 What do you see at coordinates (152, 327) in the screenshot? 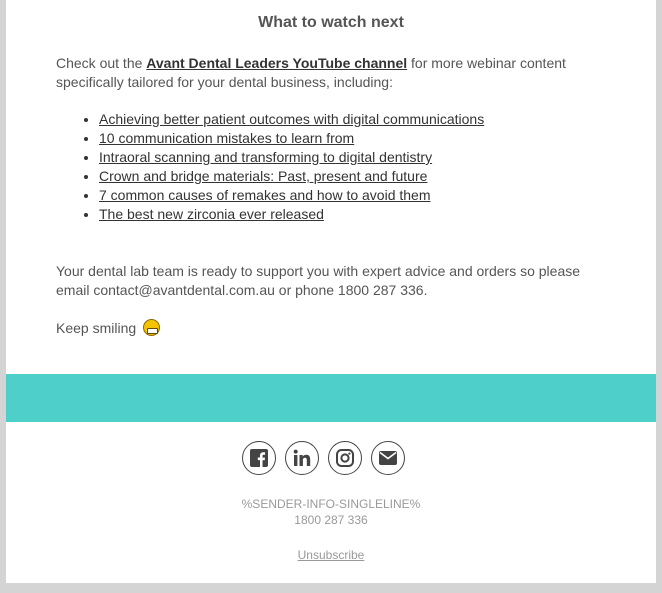
I see `grinning-face-icon` at bounding box center [152, 327].